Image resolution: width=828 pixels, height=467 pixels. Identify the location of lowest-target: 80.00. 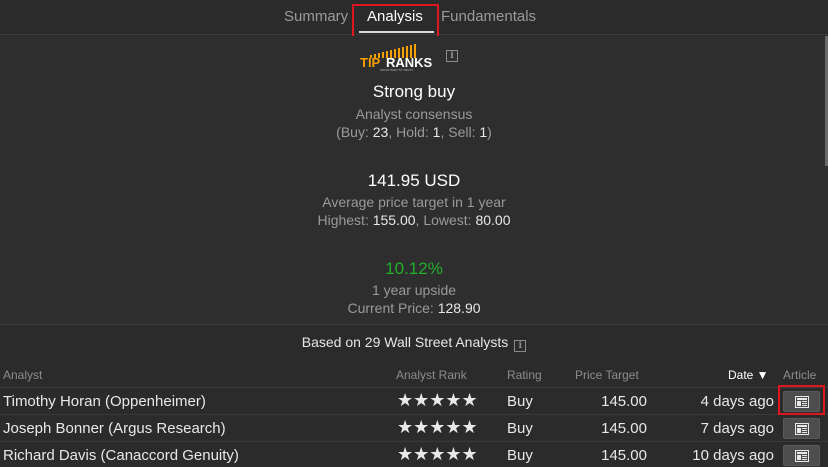
(493, 220).